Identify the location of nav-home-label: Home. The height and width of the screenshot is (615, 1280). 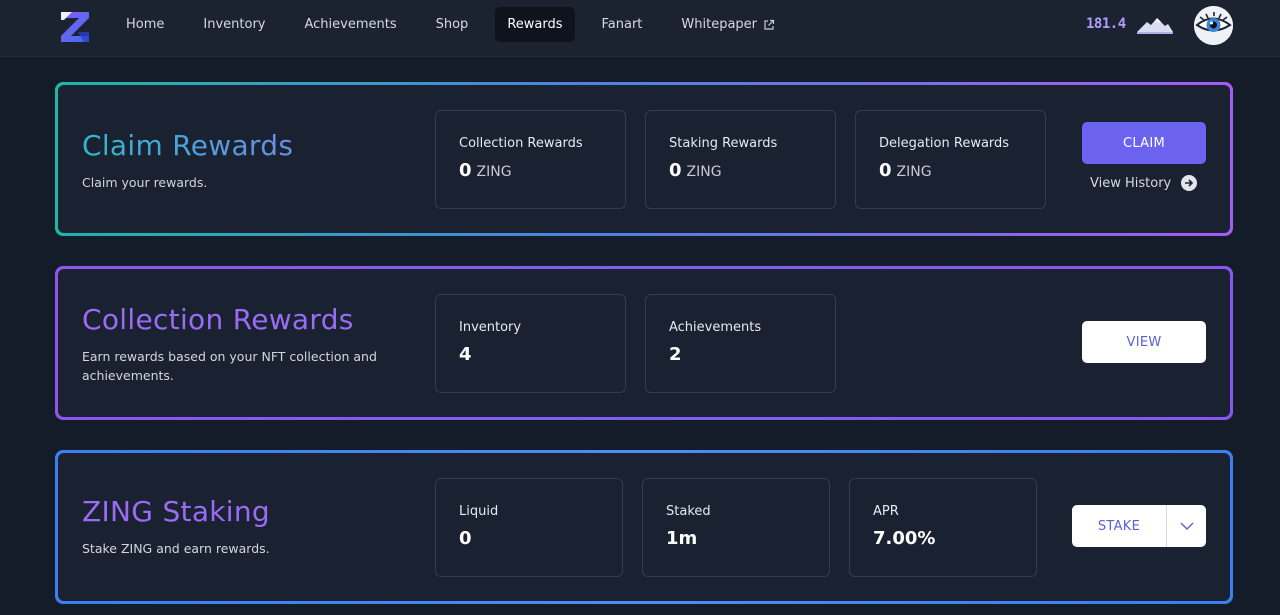
(145, 24).